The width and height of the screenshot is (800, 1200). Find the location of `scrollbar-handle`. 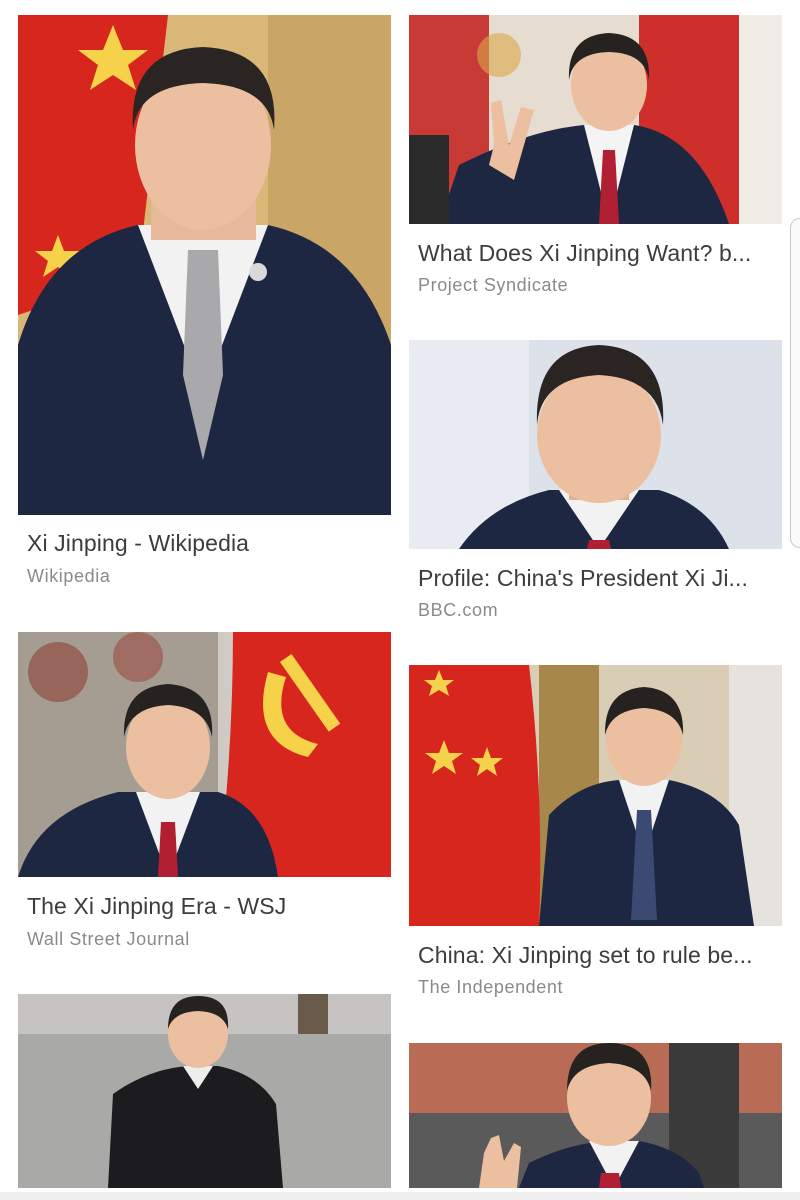

scrollbar-handle is located at coordinates (795, 383).